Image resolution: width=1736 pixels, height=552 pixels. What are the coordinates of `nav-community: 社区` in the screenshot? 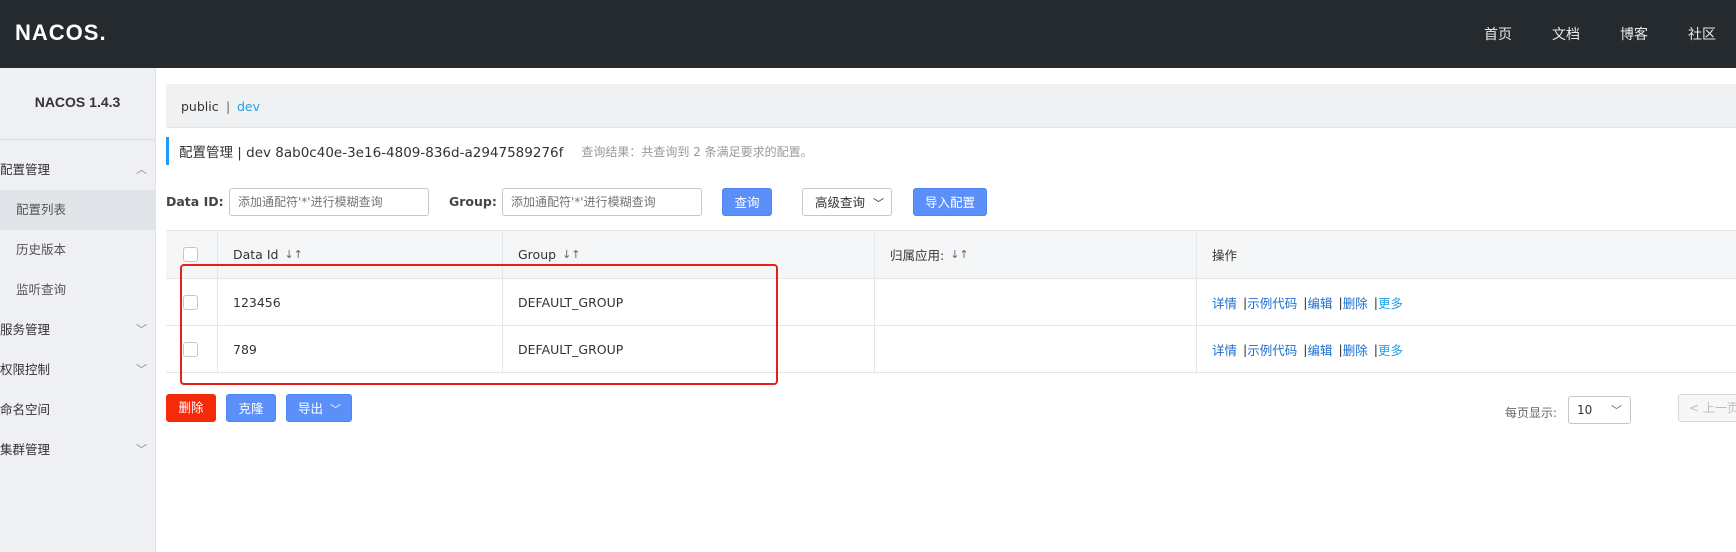 It's located at (1702, 34).